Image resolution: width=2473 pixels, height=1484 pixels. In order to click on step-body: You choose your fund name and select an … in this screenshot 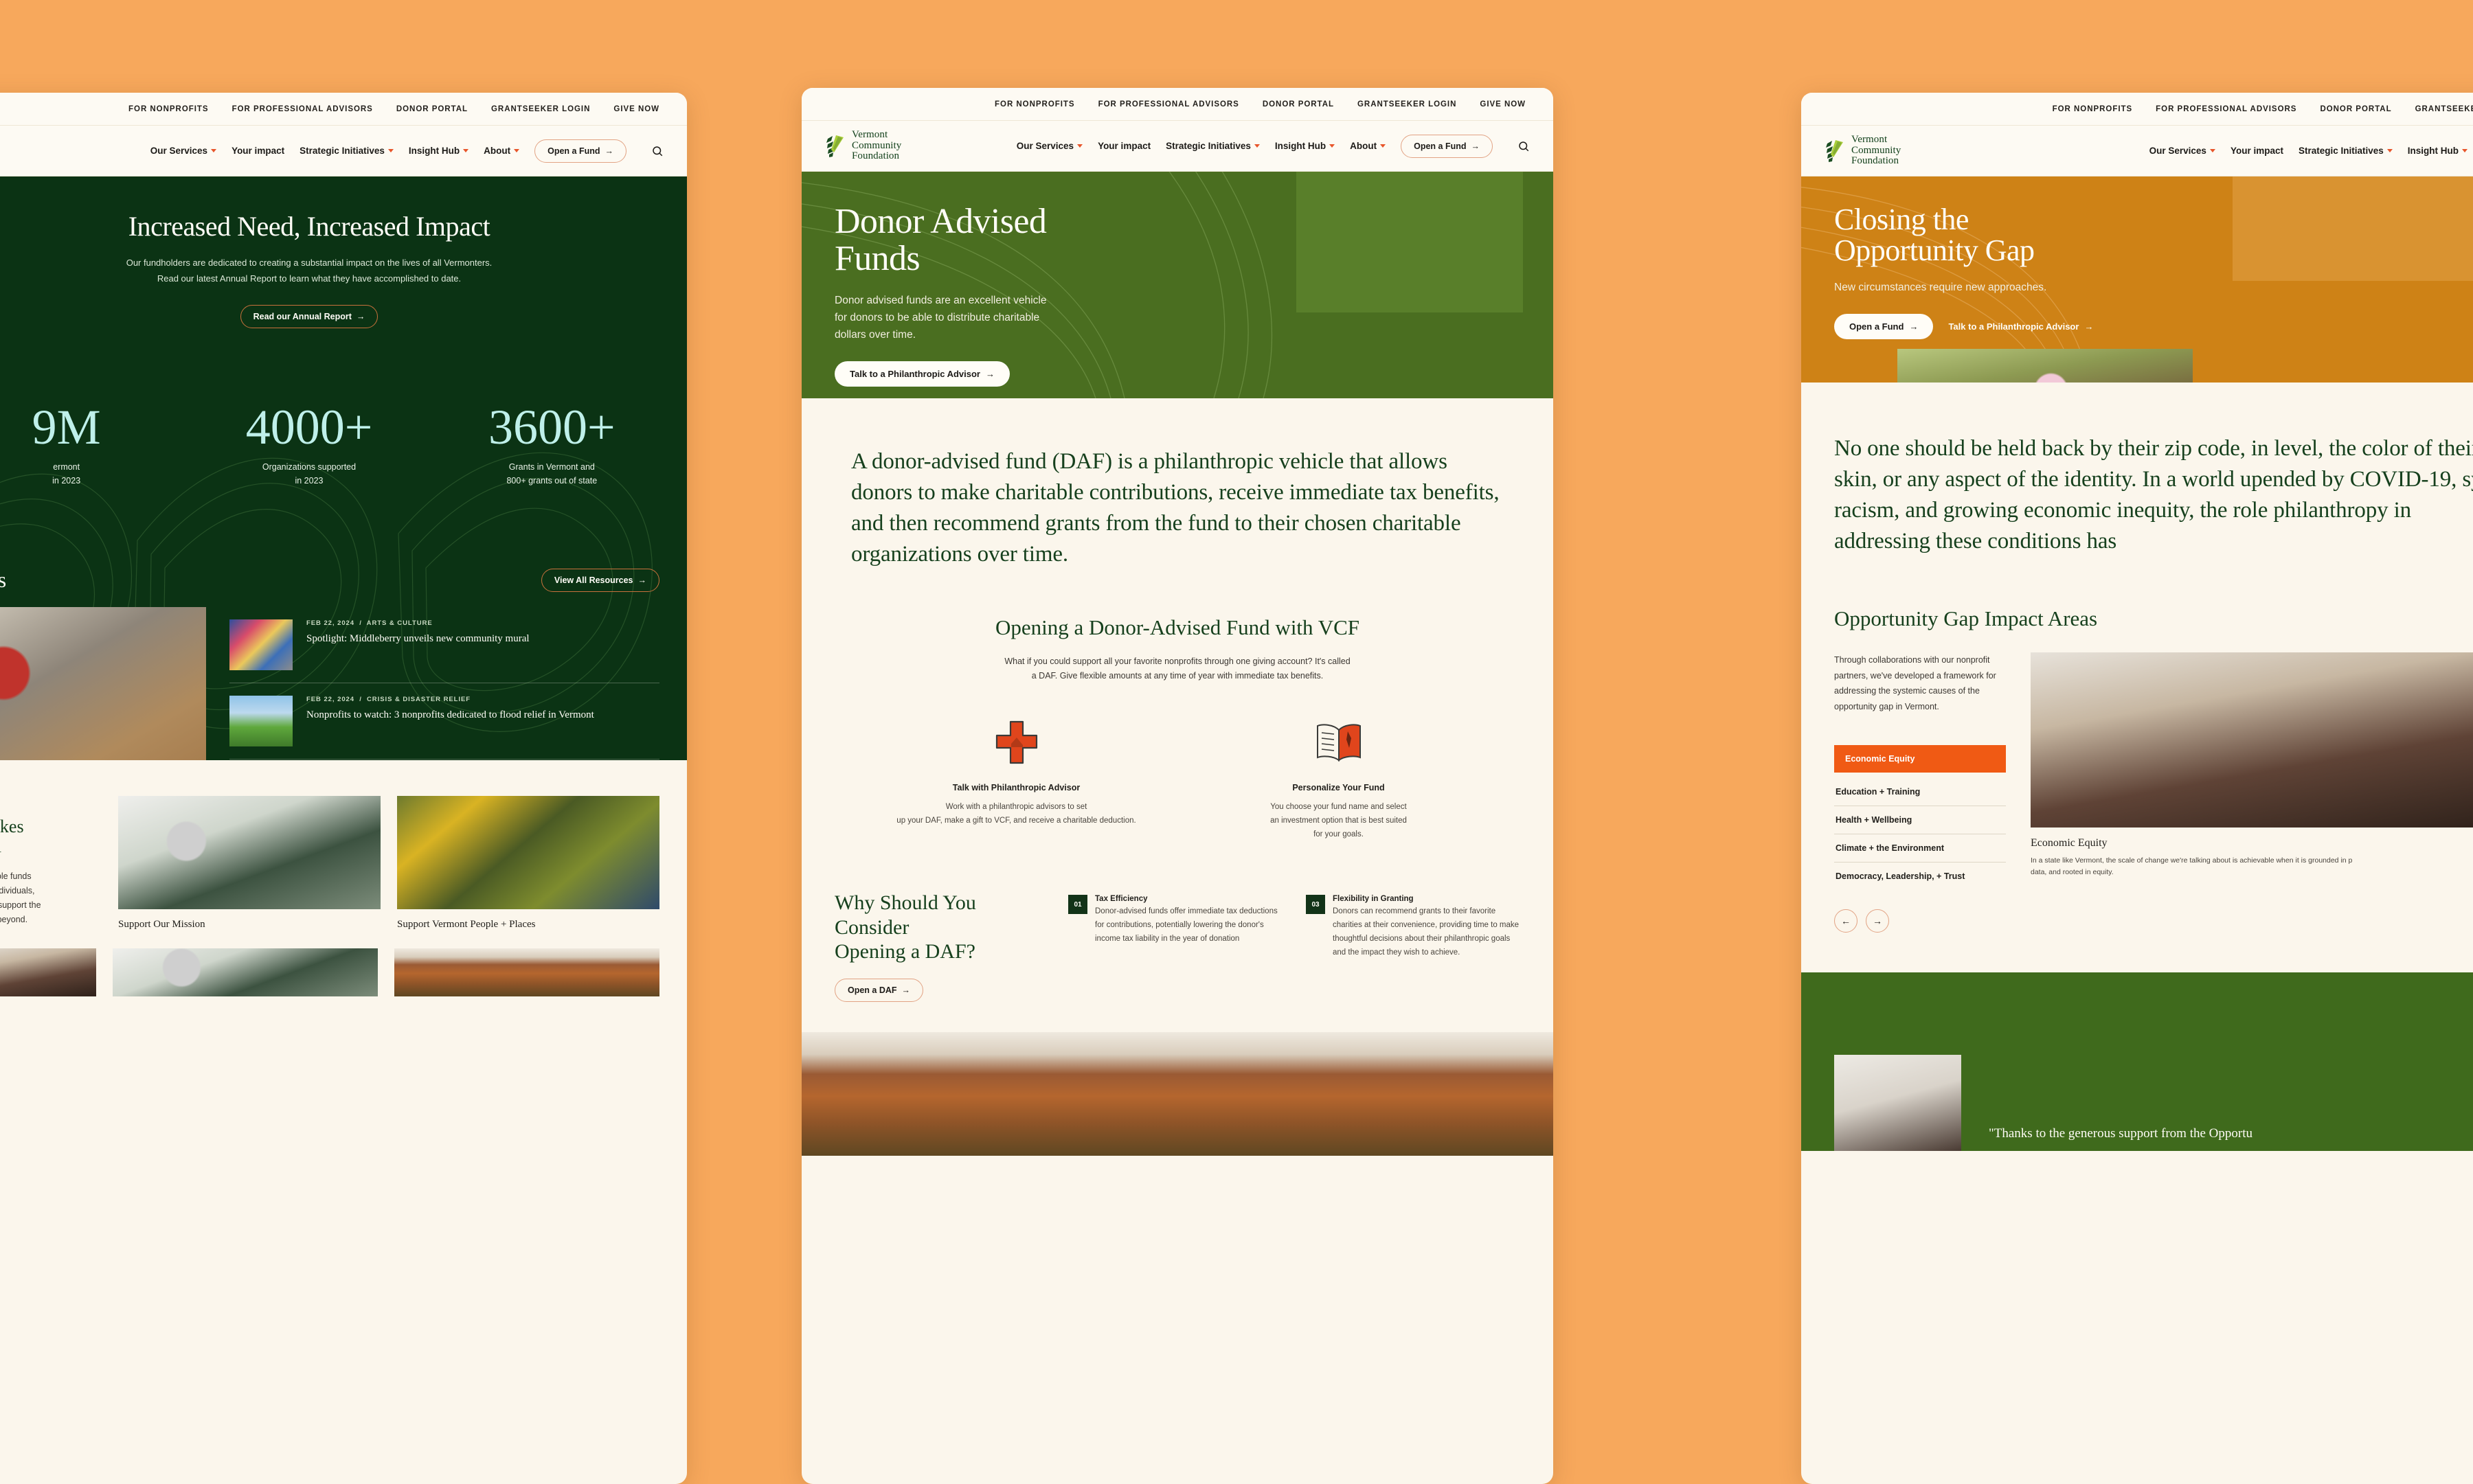, I will do `click(1339, 820)`.